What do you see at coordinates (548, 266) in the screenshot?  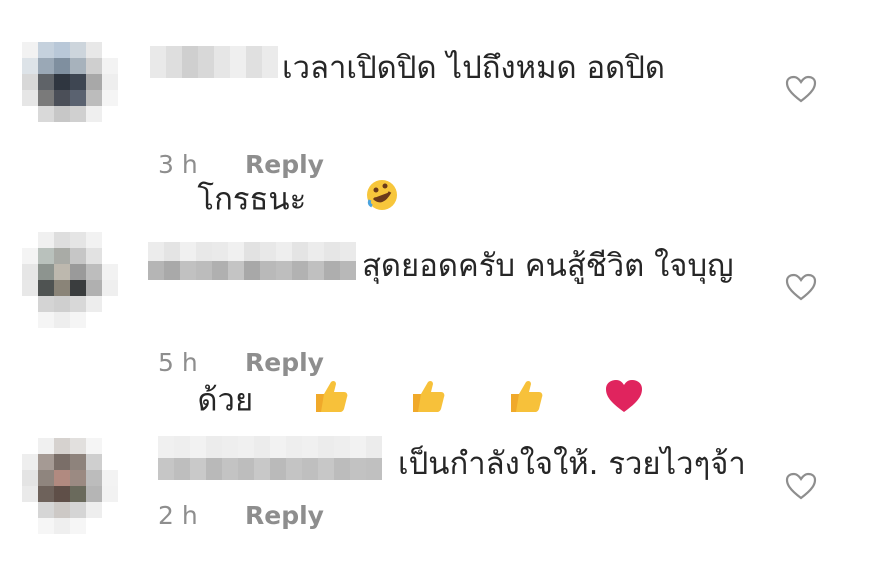 I see `comment-text: สุดยอดครับ คนสู้ชีวิต ใจบุญ` at bounding box center [548, 266].